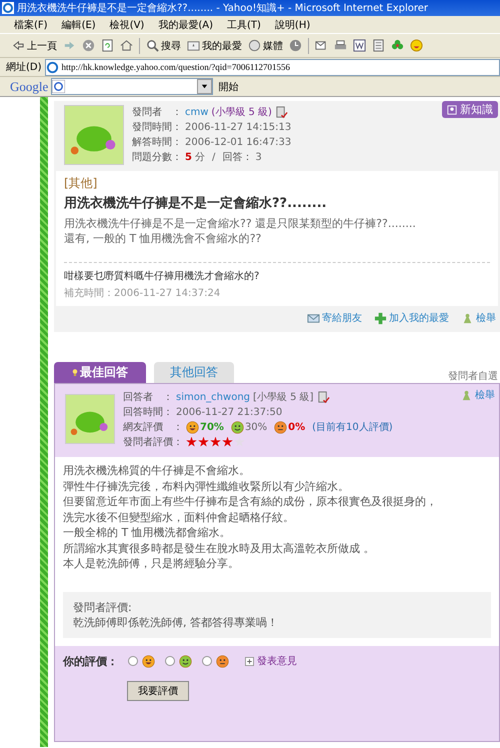 Image resolution: width=500 pixels, height=748 pixels. What do you see at coordinates (292, 25) in the screenshot?
I see `menu-item: 說明(H)` at bounding box center [292, 25].